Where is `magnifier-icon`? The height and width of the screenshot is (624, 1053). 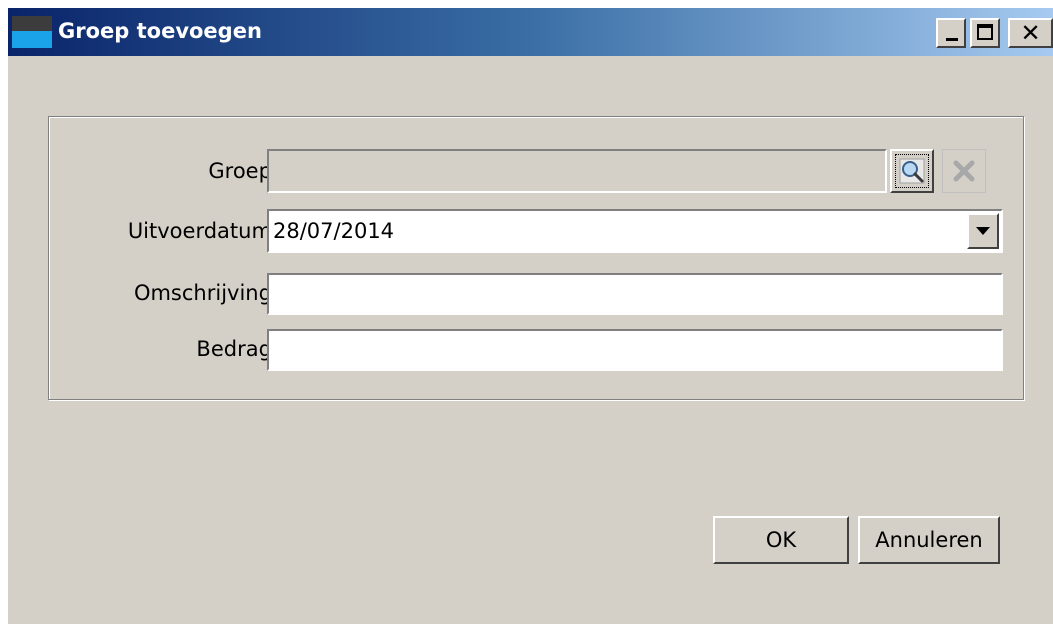
magnifier-icon is located at coordinates (912, 171).